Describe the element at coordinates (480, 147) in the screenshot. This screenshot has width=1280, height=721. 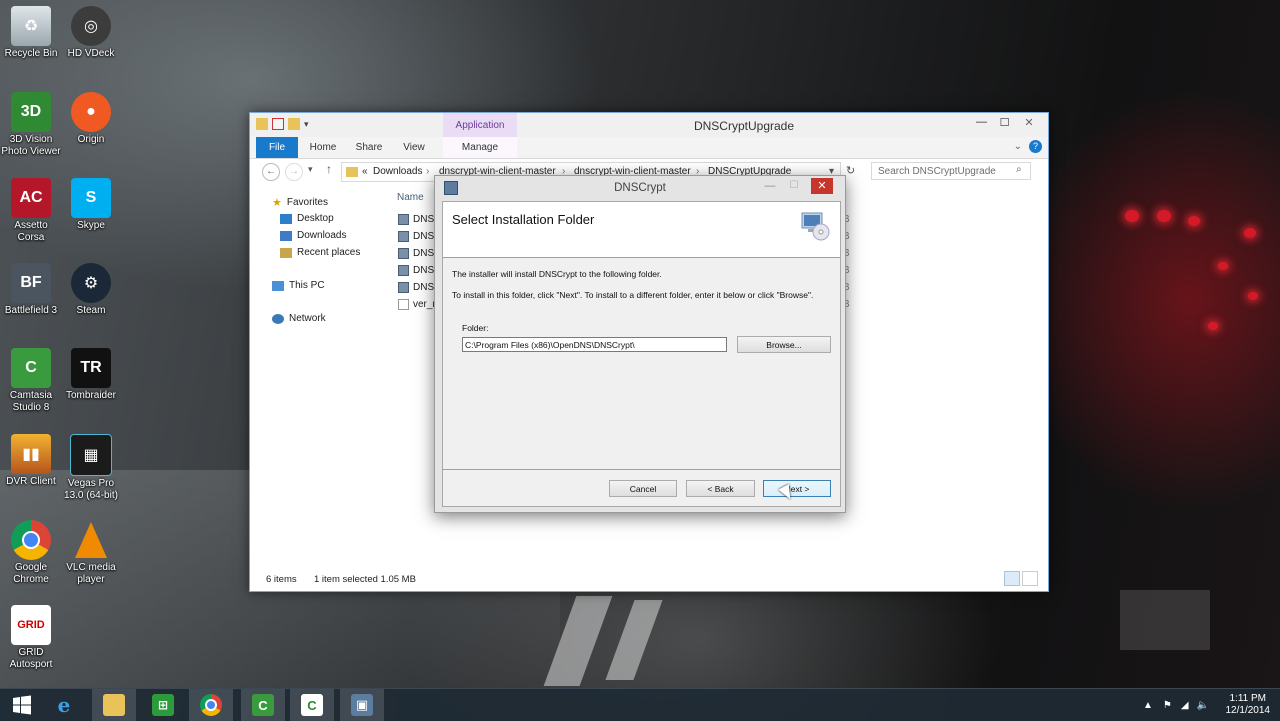
I see `tab-manage: Manage` at that location.